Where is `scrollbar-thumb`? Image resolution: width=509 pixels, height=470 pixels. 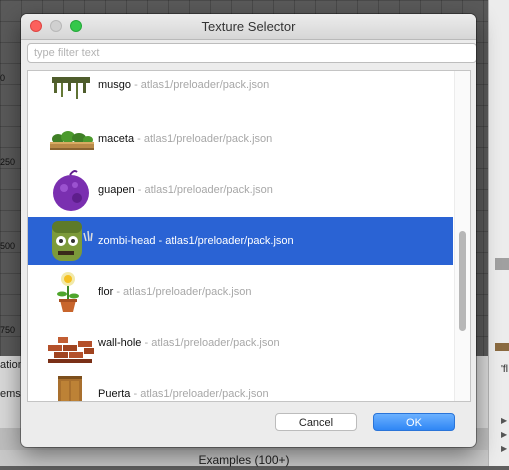
scrollbar-thumb is located at coordinates (462, 281).